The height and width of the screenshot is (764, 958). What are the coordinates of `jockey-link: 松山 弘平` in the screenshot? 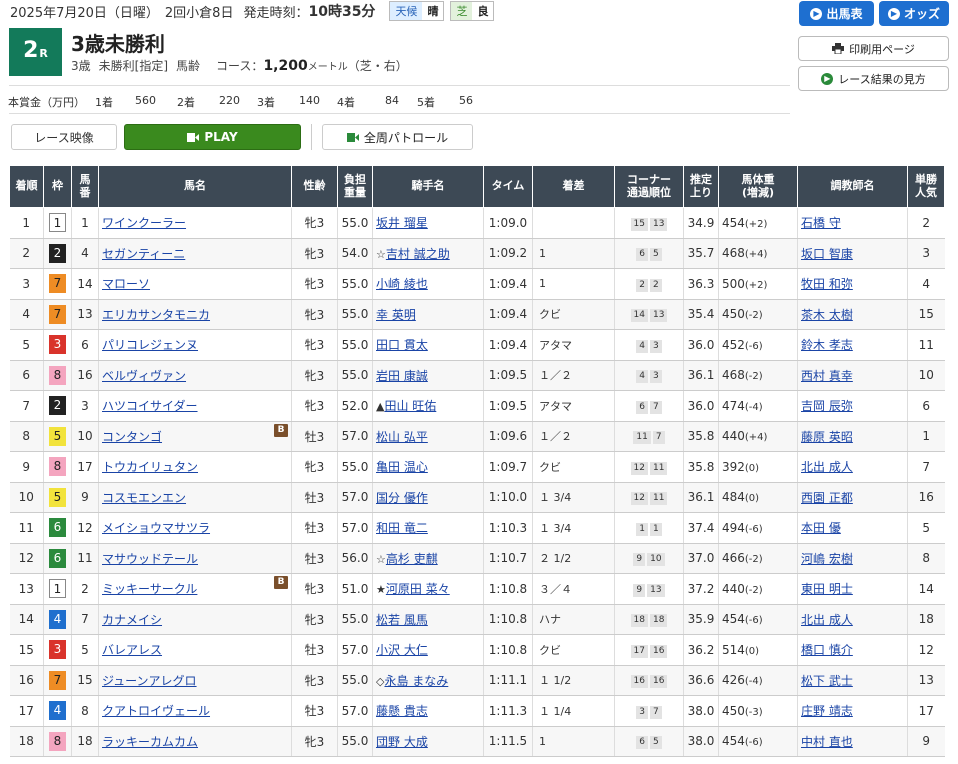 It's located at (402, 437).